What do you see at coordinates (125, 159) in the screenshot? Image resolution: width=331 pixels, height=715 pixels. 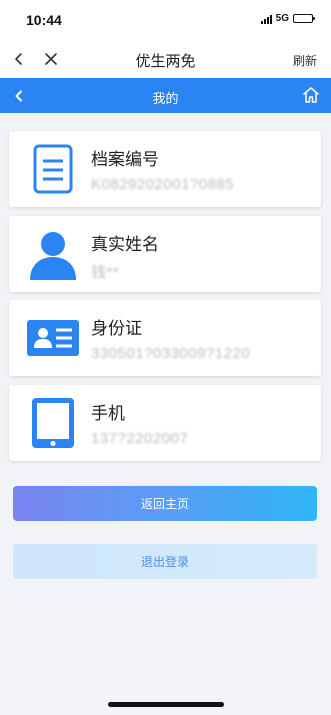 I see `record-number-label: 档案编号` at bounding box center [125, 159].